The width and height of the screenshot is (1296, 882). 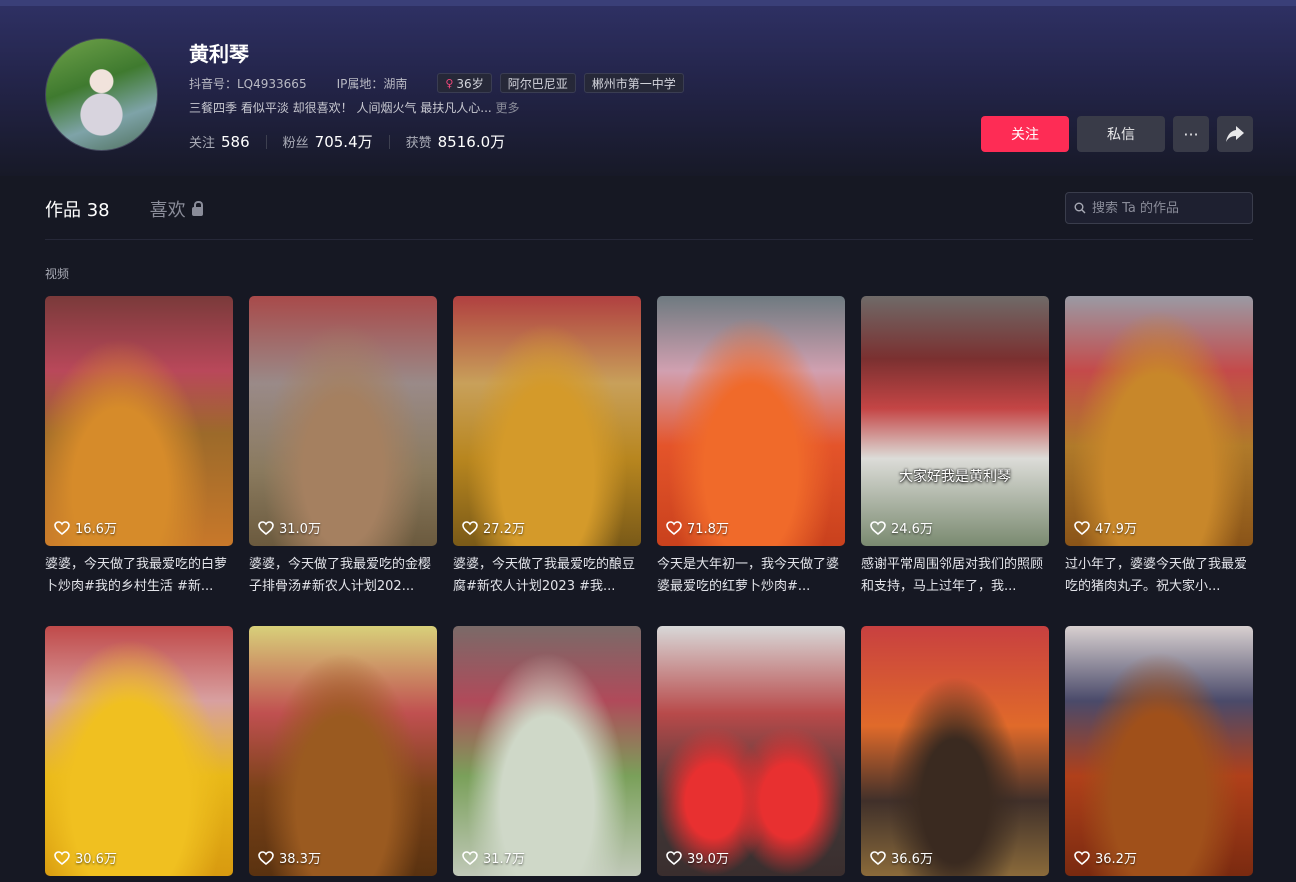 What do you see at coordinates (300, 529) in the screenshot?
I see `video-likes-count: 31.0万` at bounding box center [300, 529].